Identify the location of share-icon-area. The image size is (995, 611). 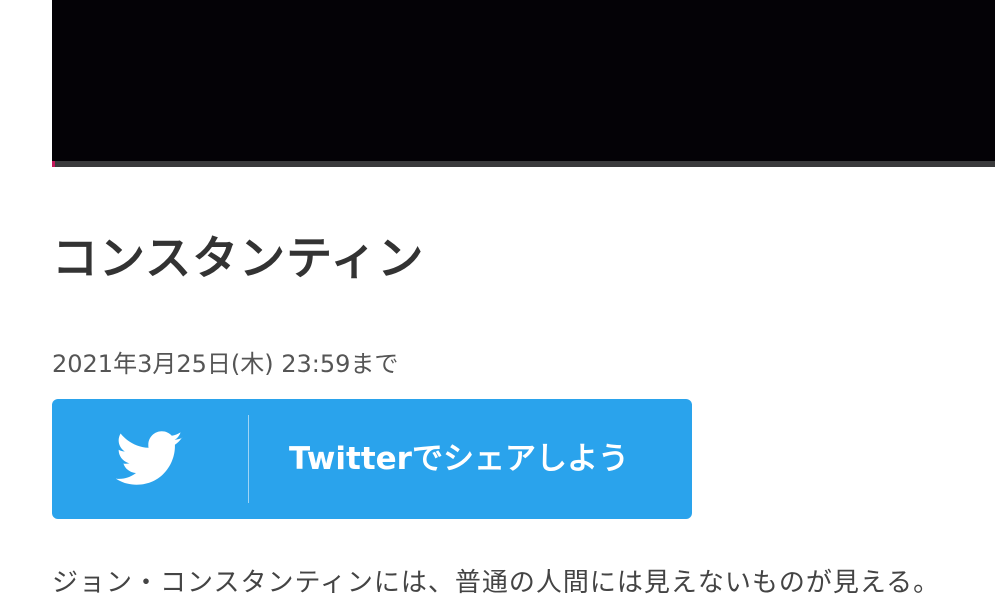
(150, 459).